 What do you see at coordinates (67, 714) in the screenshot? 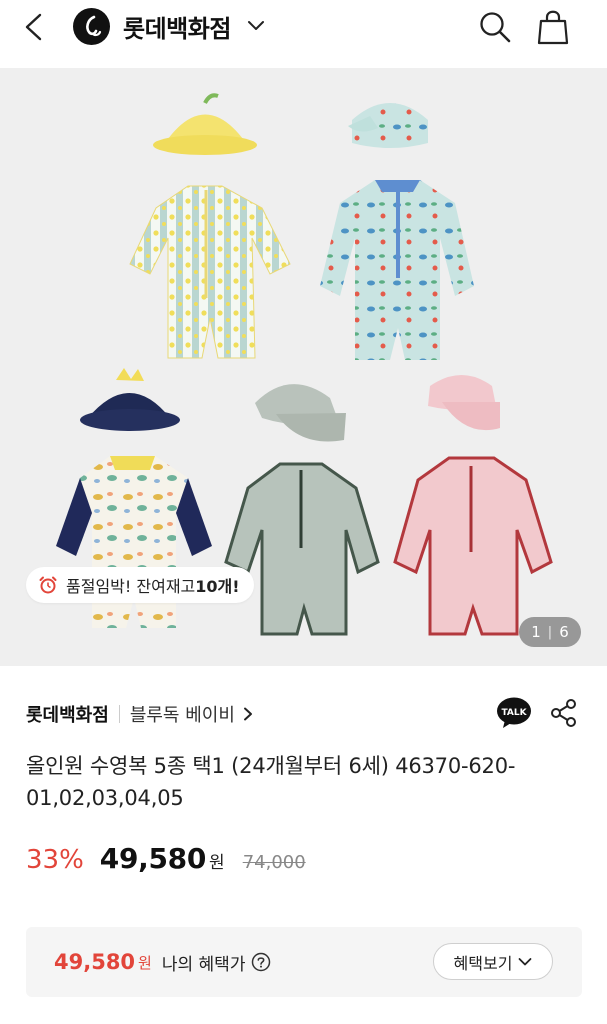
I see `store-name: 롯데백화점` at bounding box center [67, 714].